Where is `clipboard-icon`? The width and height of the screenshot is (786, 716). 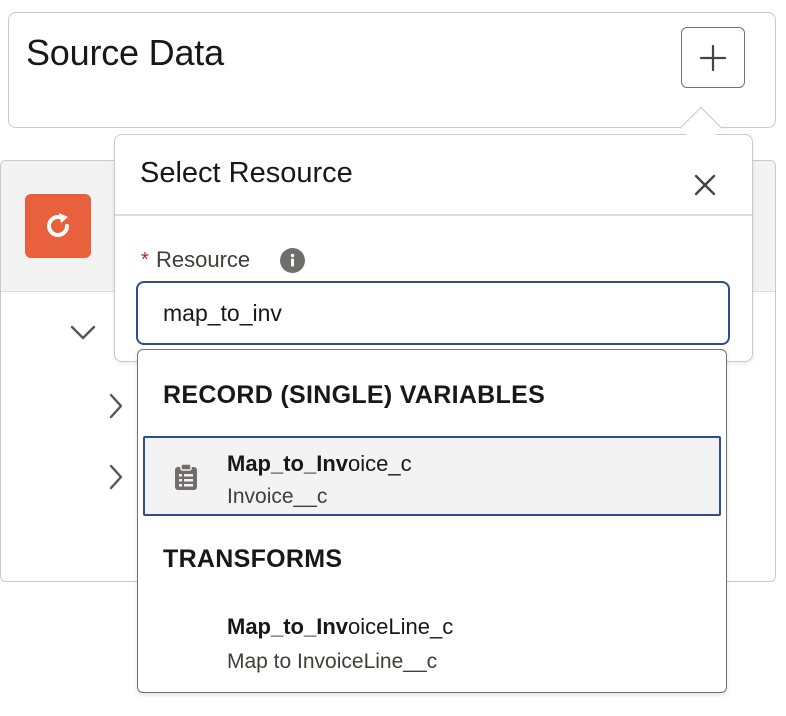
clipboard-icon is located at coordinates (186, 477).